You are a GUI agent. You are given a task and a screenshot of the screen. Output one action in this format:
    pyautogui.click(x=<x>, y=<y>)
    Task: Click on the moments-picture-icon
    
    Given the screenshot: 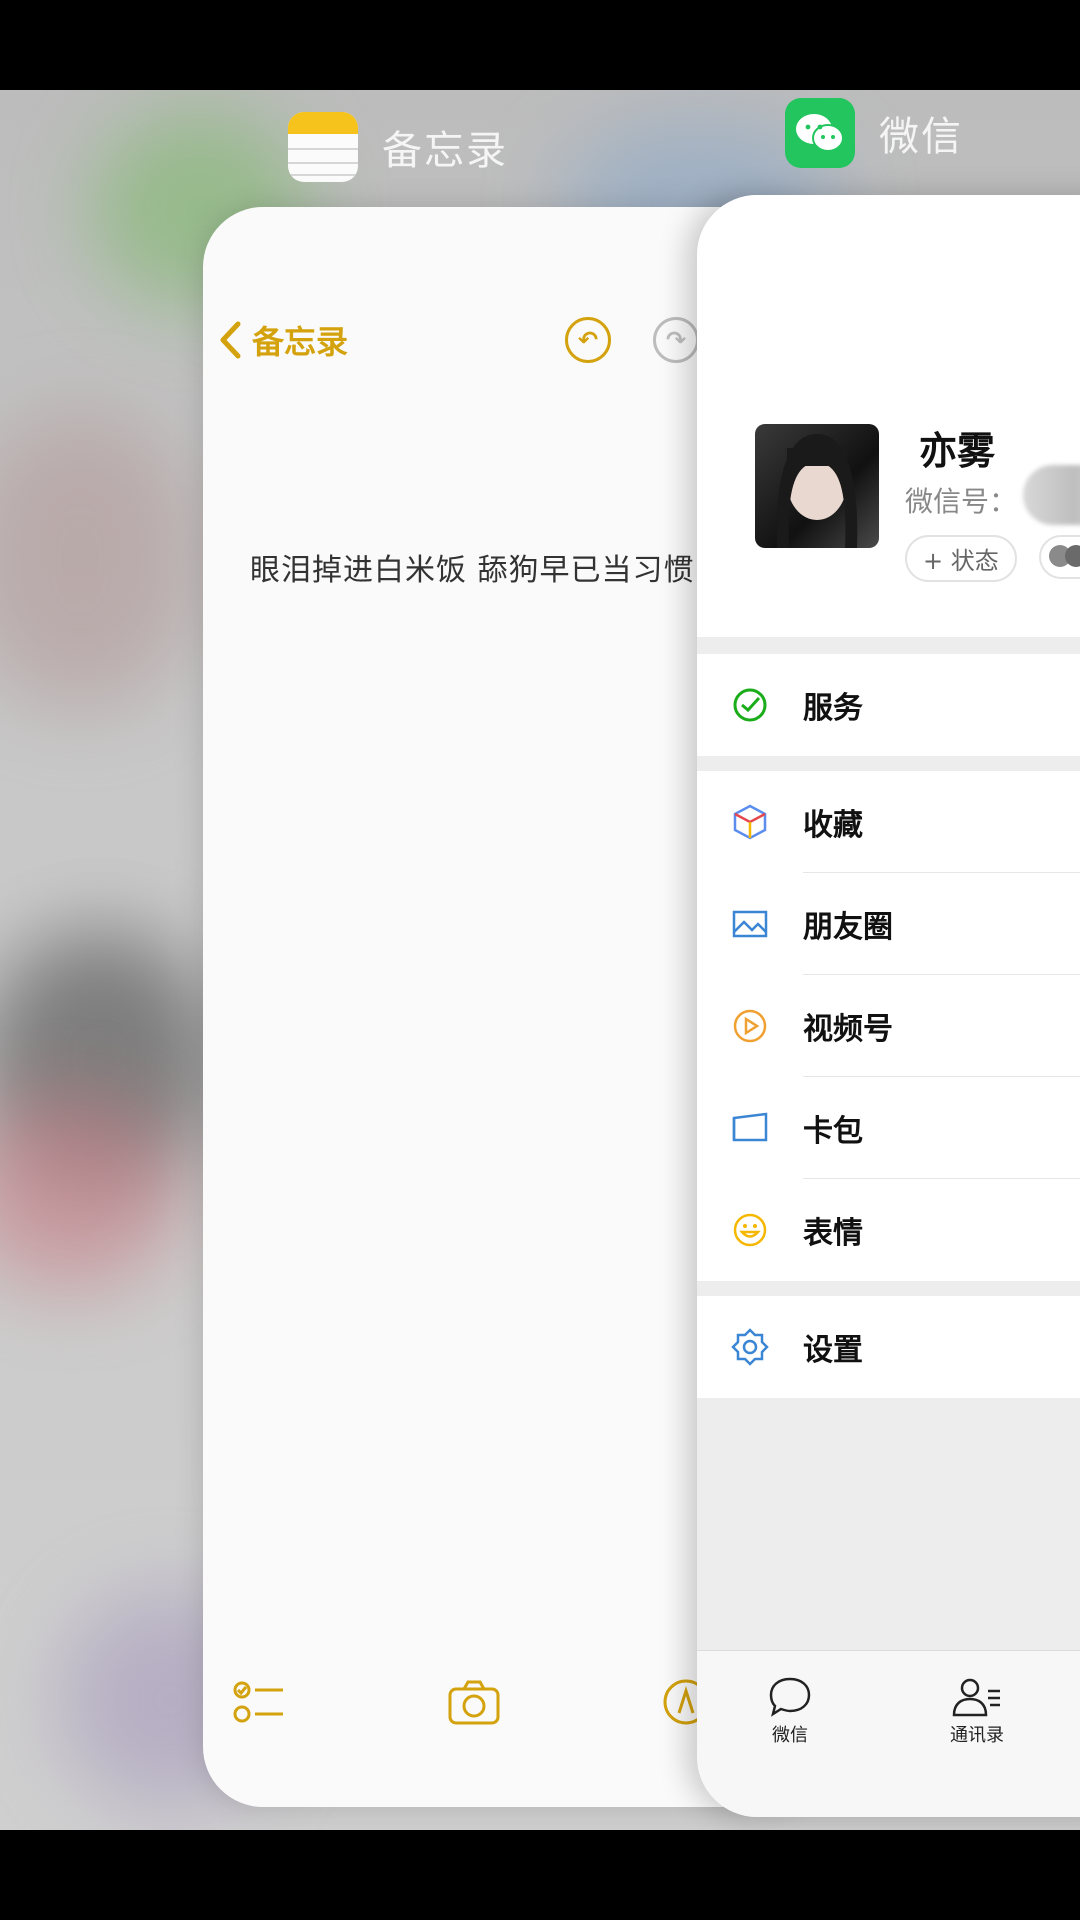 What is the action you would take?
    pyautogui.click(x=750, y=924)
    